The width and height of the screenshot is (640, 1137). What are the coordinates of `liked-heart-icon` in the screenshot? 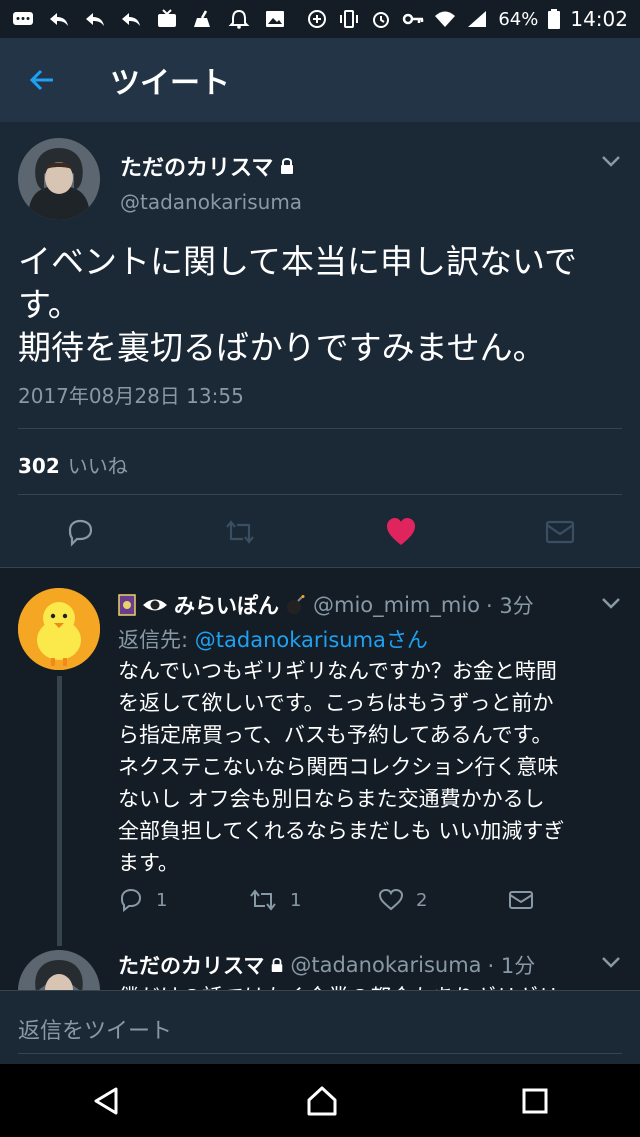 It's located at (401, 532).